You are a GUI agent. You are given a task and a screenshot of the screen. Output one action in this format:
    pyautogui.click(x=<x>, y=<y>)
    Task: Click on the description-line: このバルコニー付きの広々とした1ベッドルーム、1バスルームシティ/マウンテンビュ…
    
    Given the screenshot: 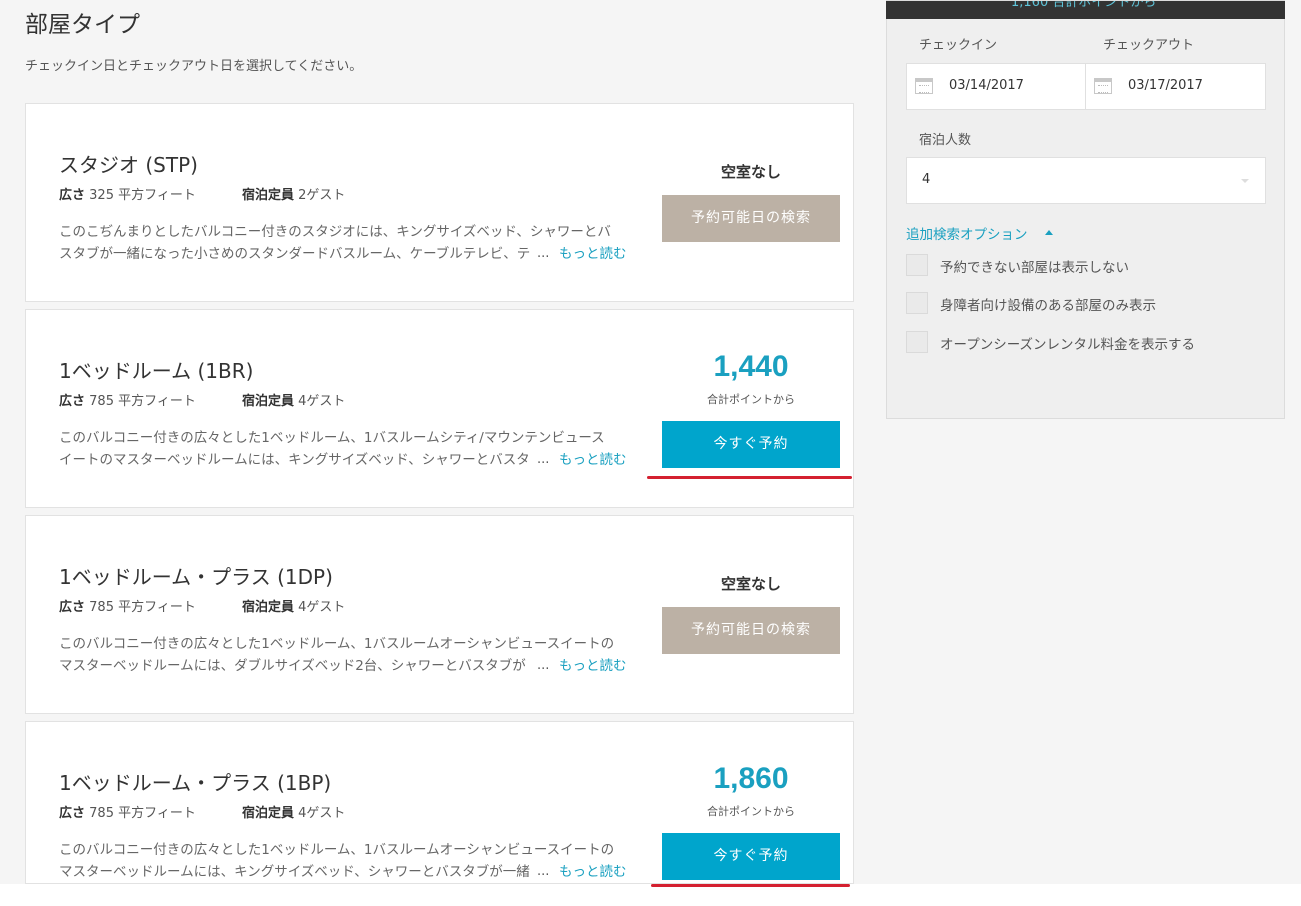 What is the action you would take?
    pyautogui.click(x=332, y=438)
    